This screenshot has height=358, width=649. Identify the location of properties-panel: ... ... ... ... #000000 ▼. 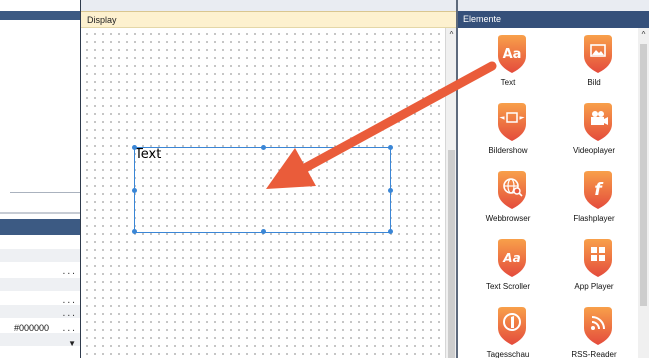
(40, 179).